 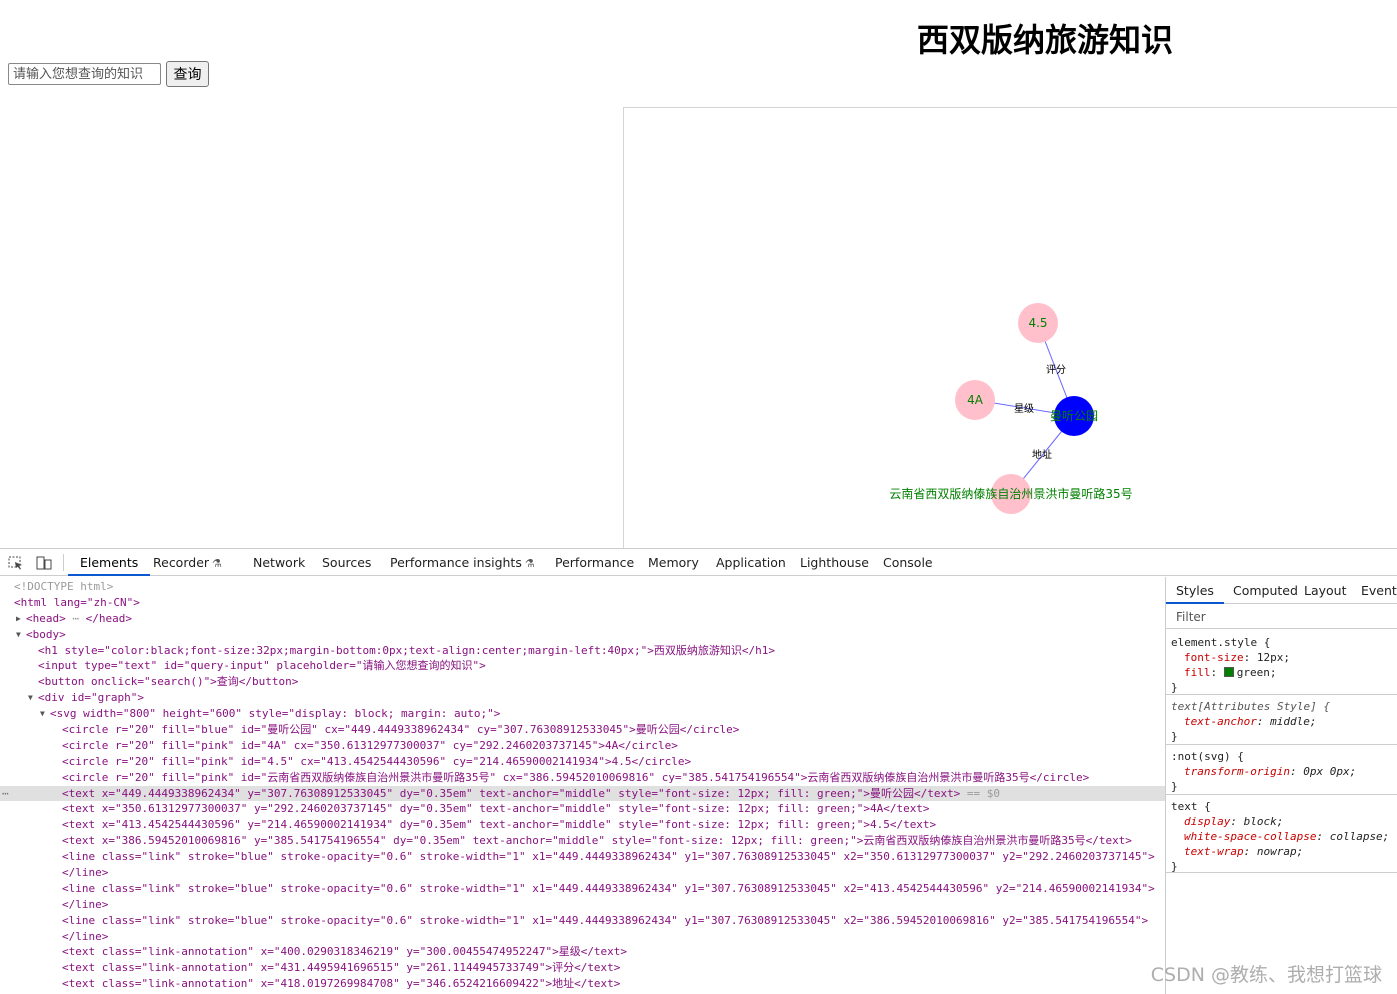 I want to click on css-property: display: block;, so click(x=1282, y=821).